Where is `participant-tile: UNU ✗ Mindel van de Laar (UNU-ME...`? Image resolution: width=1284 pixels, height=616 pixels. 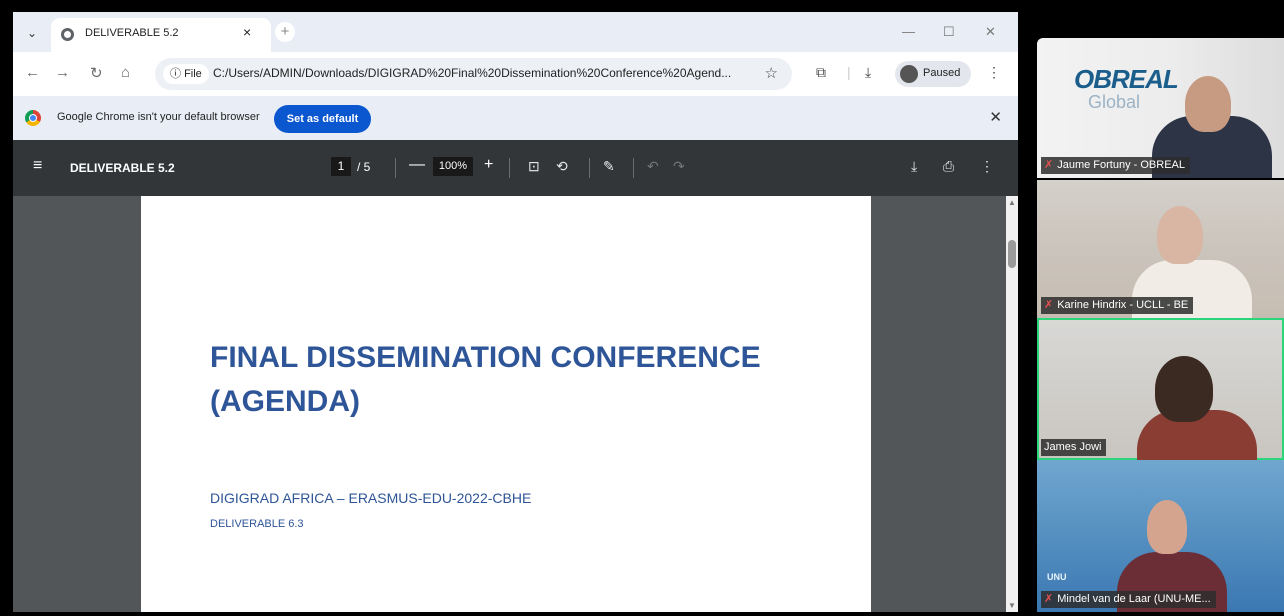 participant-tile: UNU ✗ Mindel van de Laar (UNU-ME... is located at coordinates (1160, 536).